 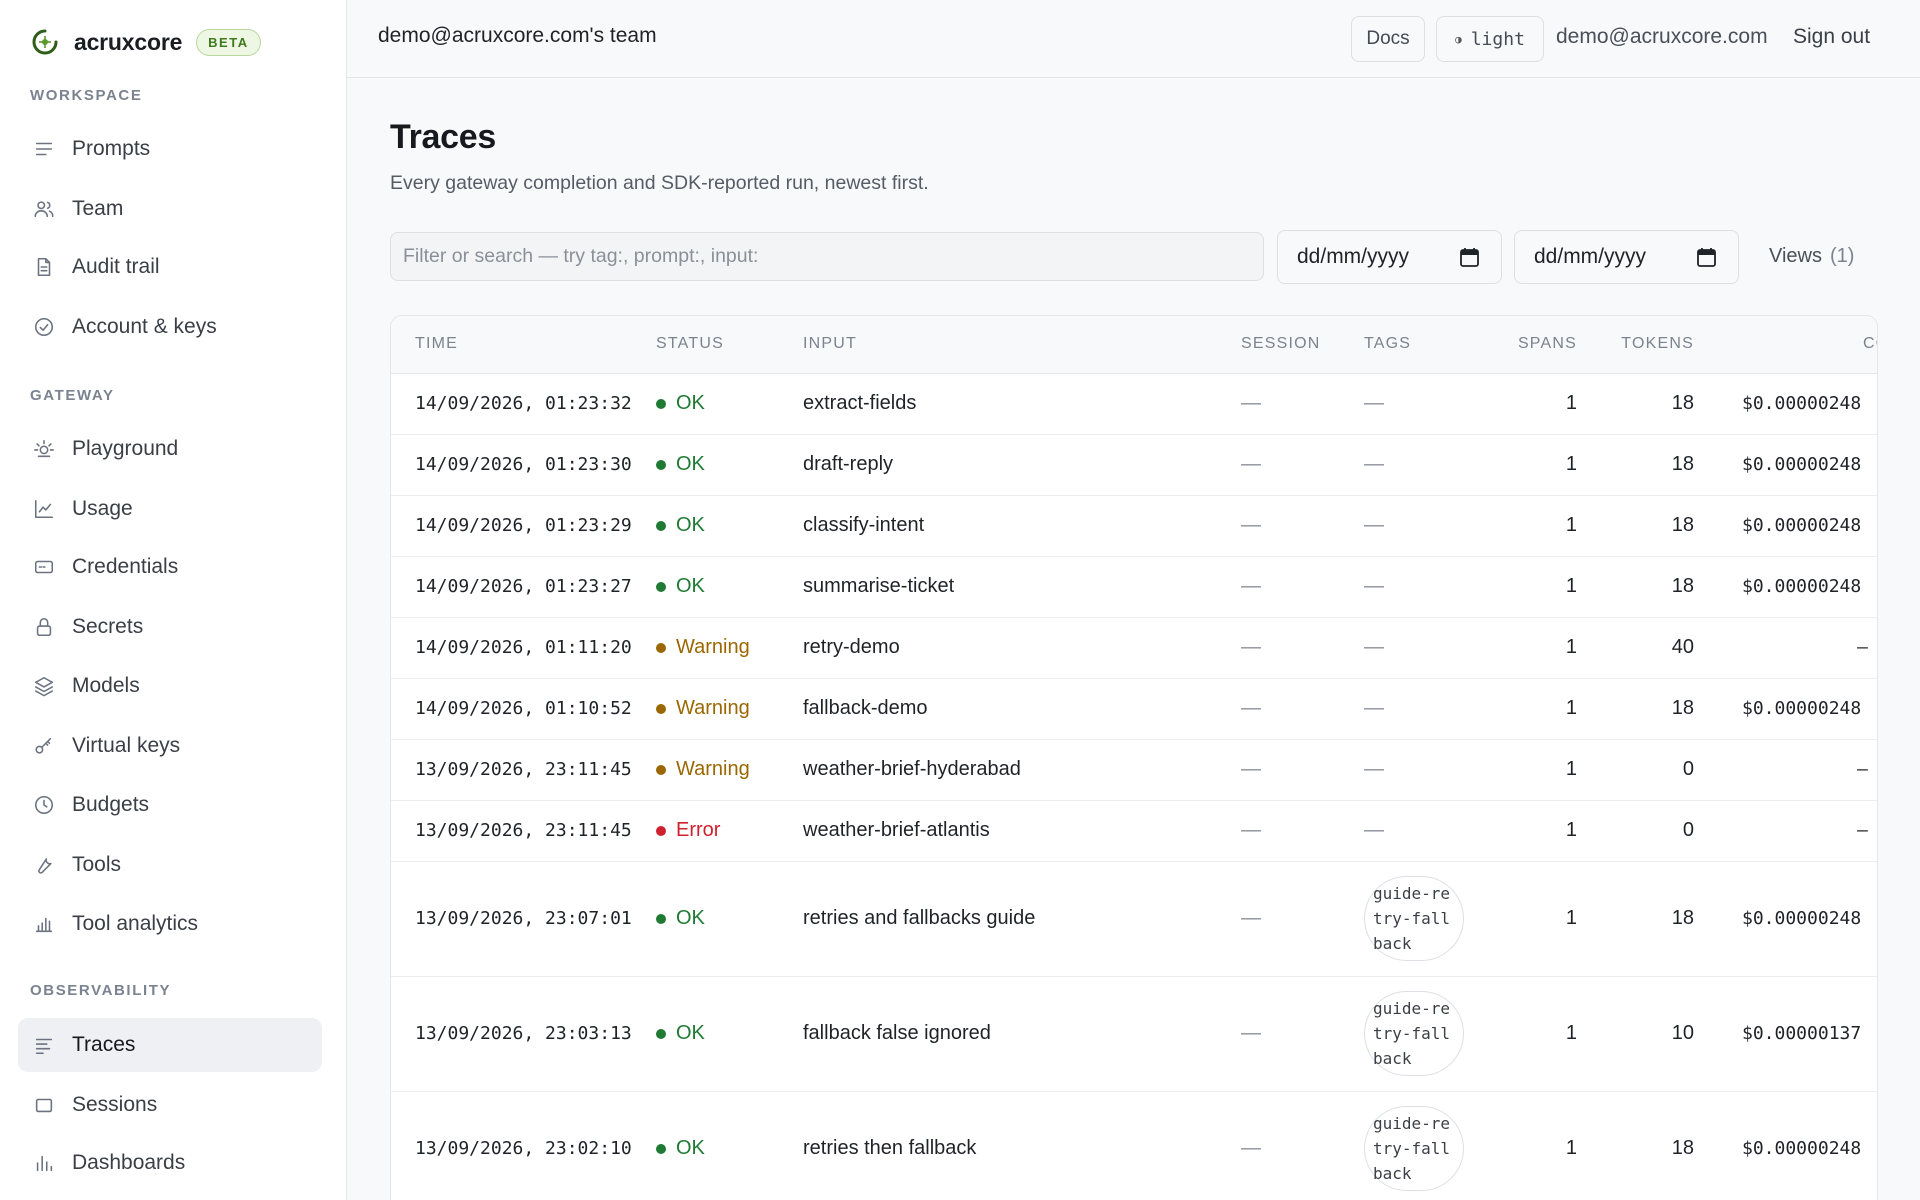 What do you see at coordinates (1022, 918) in the screenshot?
I see `cell-input: retries and fallbacks guide` at bounding box center [1022, 918].